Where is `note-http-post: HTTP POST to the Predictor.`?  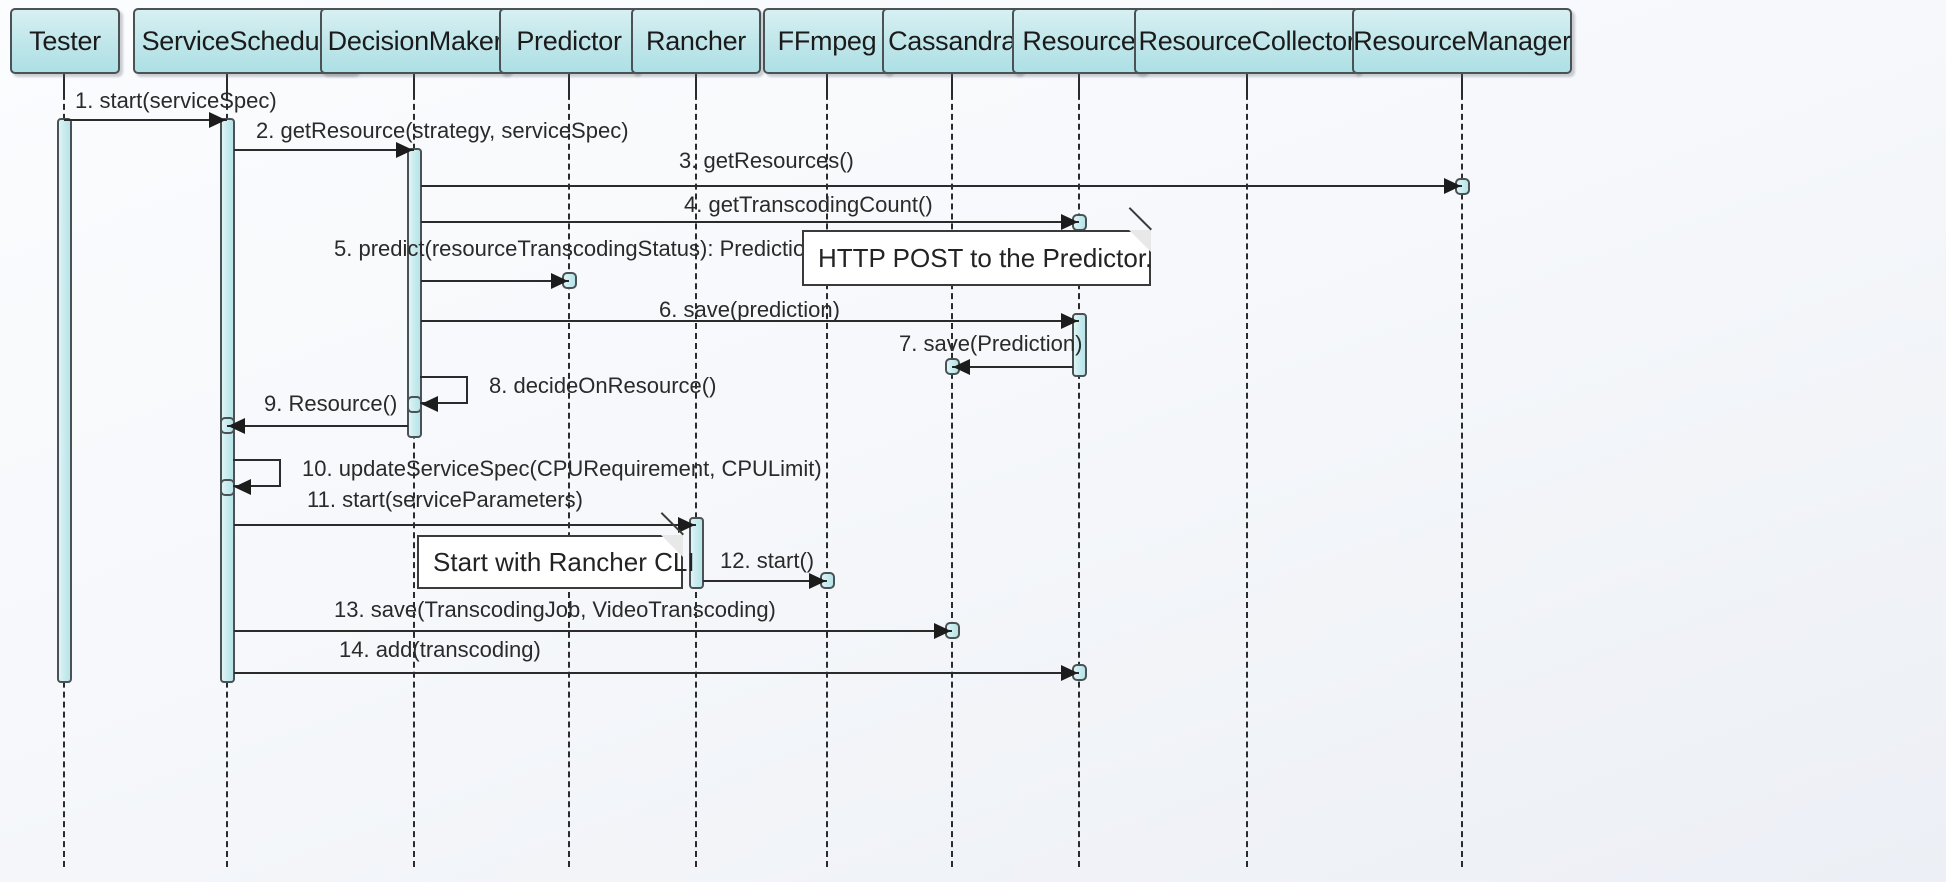 note-http-post: HTTP POST to the Predictor. is located at coordinates (977, 246).